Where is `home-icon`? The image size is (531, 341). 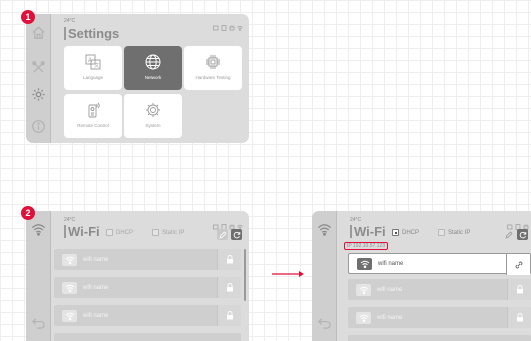
home-icon is located at coordinates (38, 32).